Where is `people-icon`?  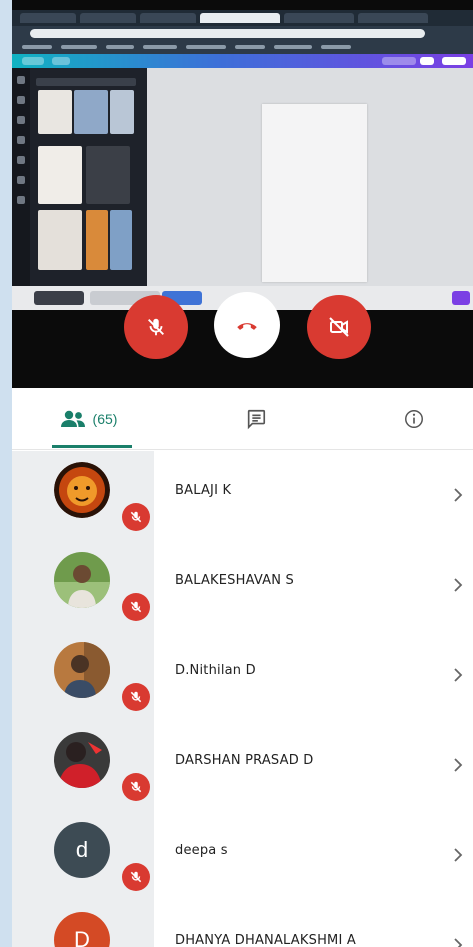 people-icon is located at coordinates (72, 418).